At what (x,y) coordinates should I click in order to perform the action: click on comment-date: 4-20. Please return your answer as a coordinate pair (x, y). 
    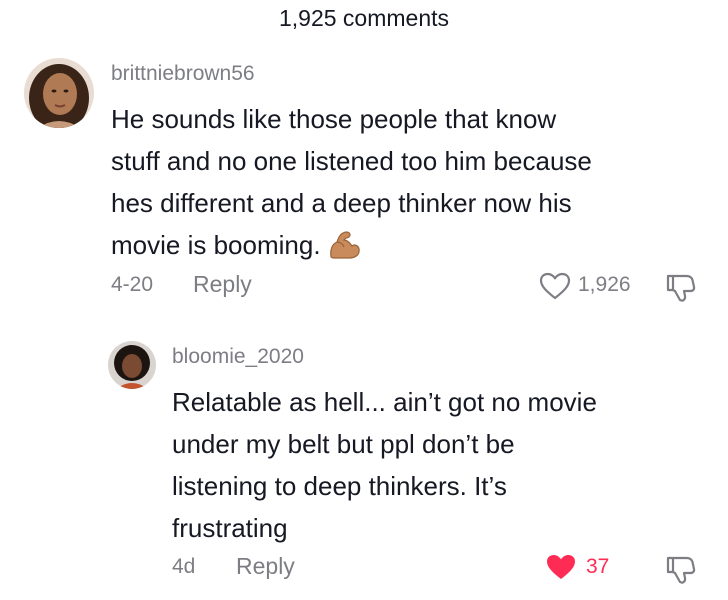
    Looking at the image, I should click on (132, 284).